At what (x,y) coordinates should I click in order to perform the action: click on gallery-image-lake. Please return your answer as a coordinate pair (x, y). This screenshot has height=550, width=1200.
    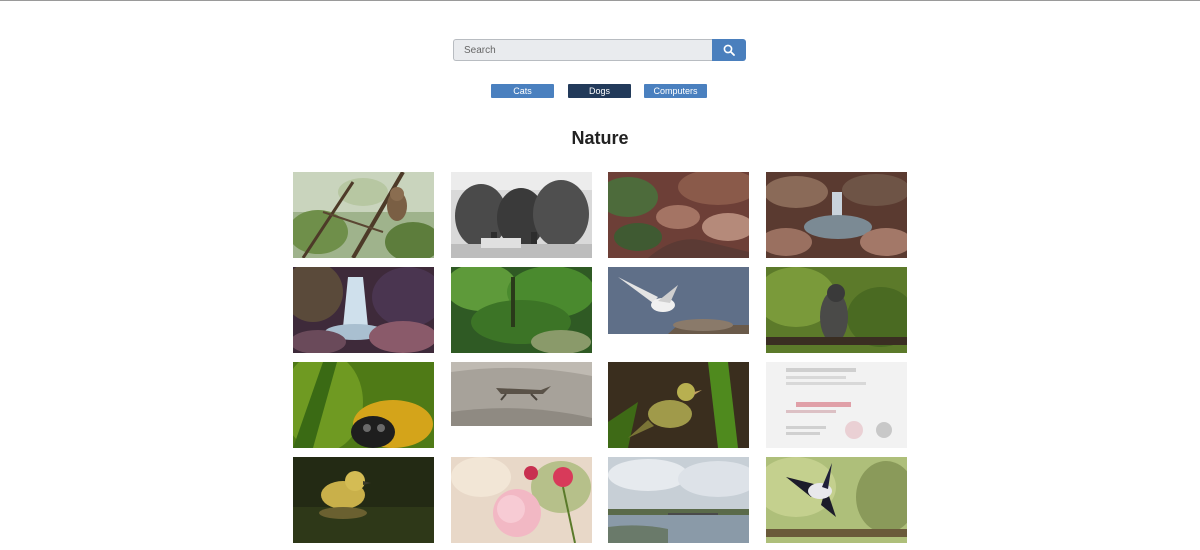
    Looking at the image, I should click on (678, 500).